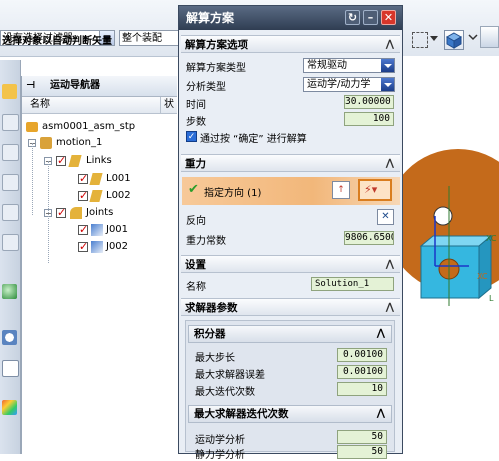 This screenshot has height=461, width=499. I want to click on time-input: 30.00000, so click(369, 102).